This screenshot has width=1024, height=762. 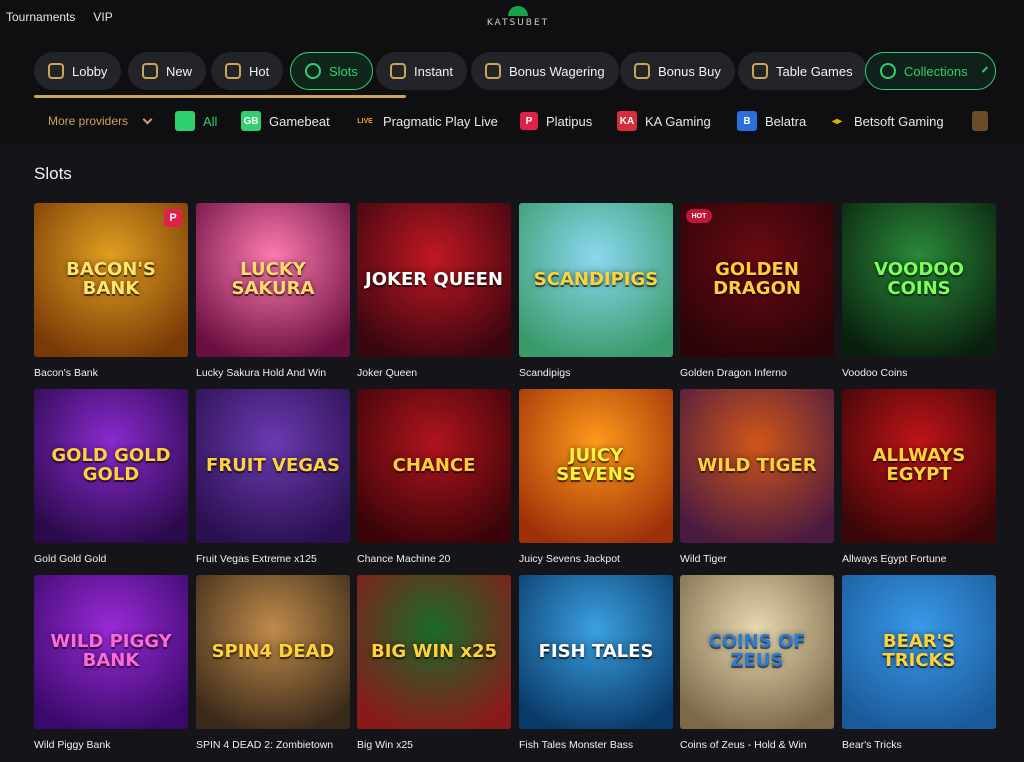 What do you see at coordinates (757, 652) in the screenshot?
I see `game-thumbnail: COINS OF ZEUS` at bounding box center [757, 652].